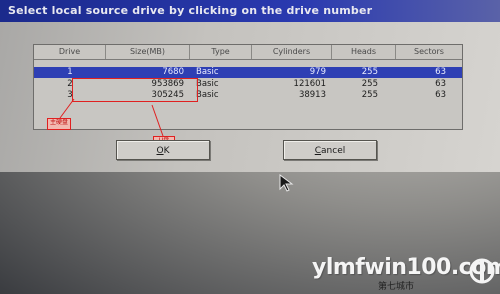  I want to click on ok-button: OK, so click(163, 150).